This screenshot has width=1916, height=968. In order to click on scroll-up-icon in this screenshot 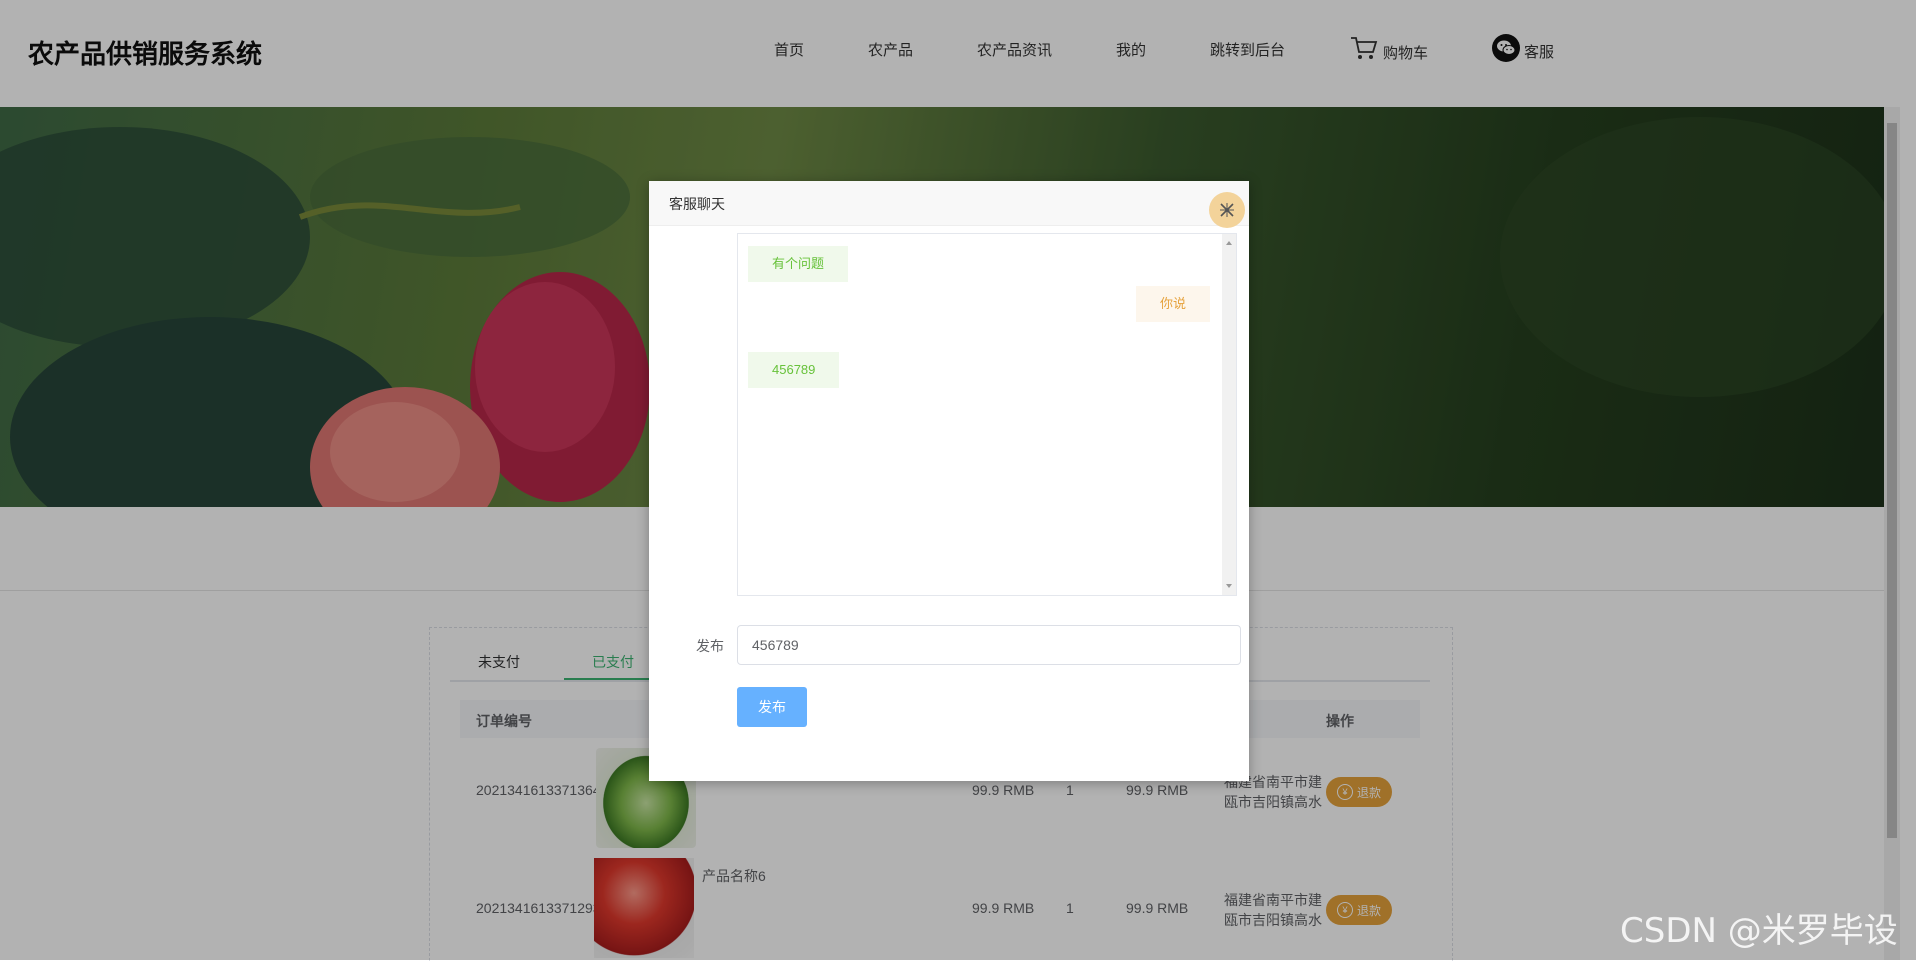, I will do `click(1229, 243)`.